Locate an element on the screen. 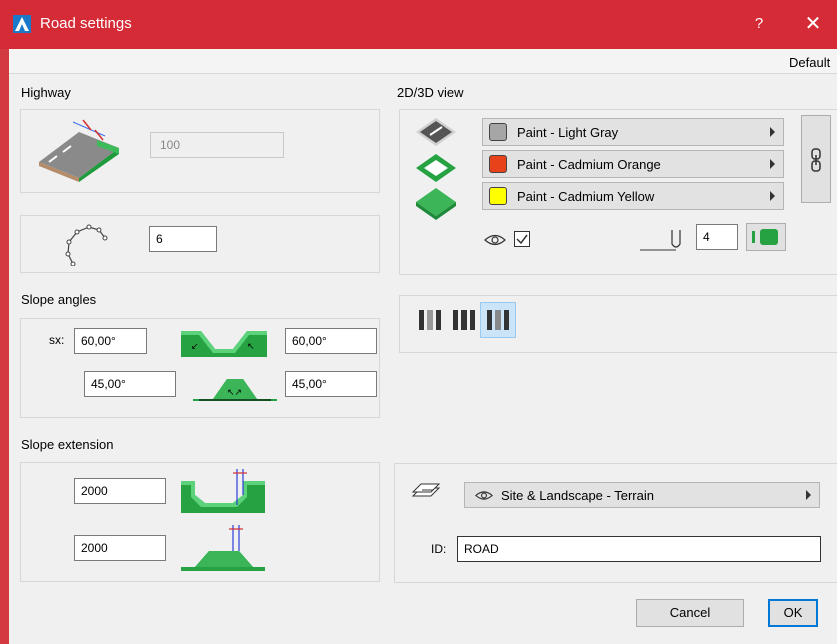 Image resolution: width=837 pixels, height=644 pixels. cut-slope-icon: ↙ ↖ is located at coordinates (224, 343).